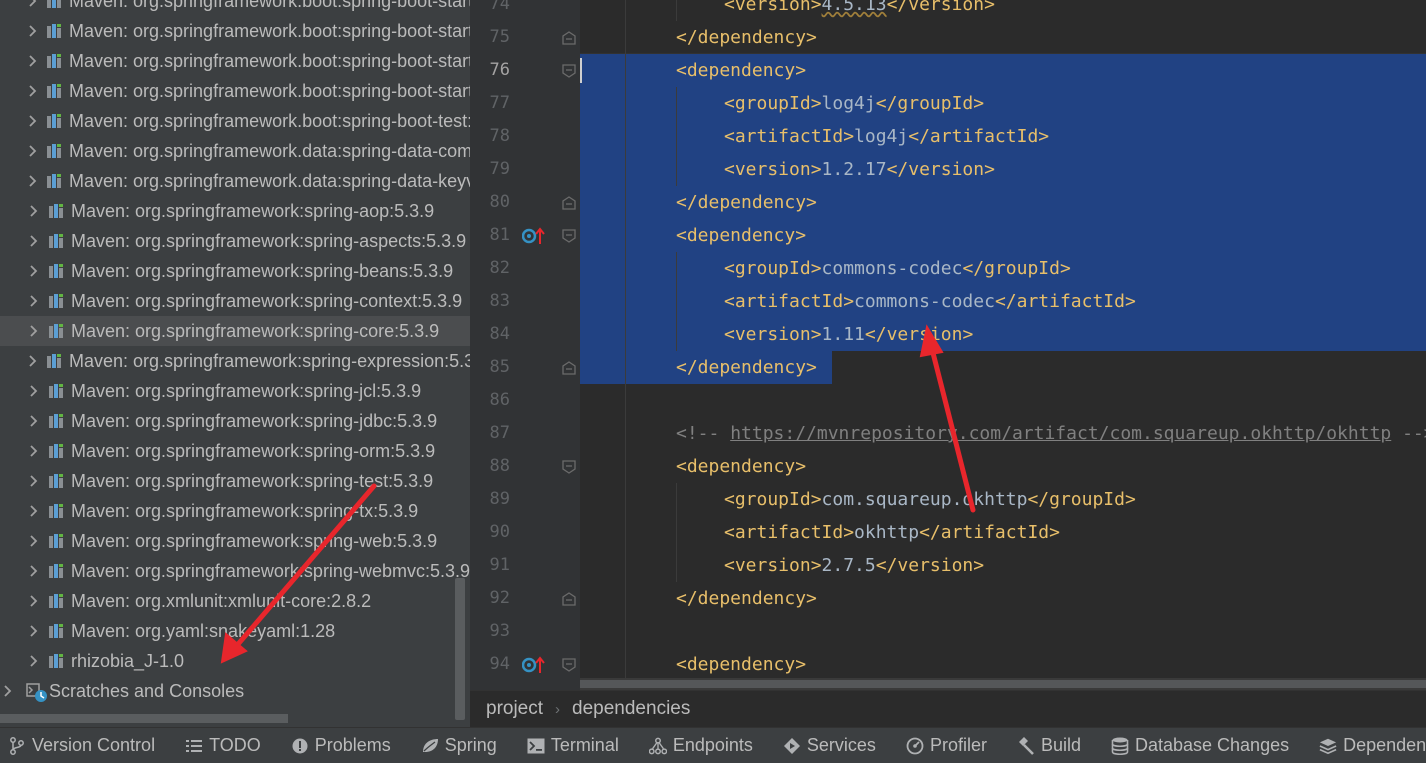 The image size is (1426, 763). Describe the element at coordinates (946, 745) in the screenshot. I see `tool-window-profiler: Profiler` at that location.